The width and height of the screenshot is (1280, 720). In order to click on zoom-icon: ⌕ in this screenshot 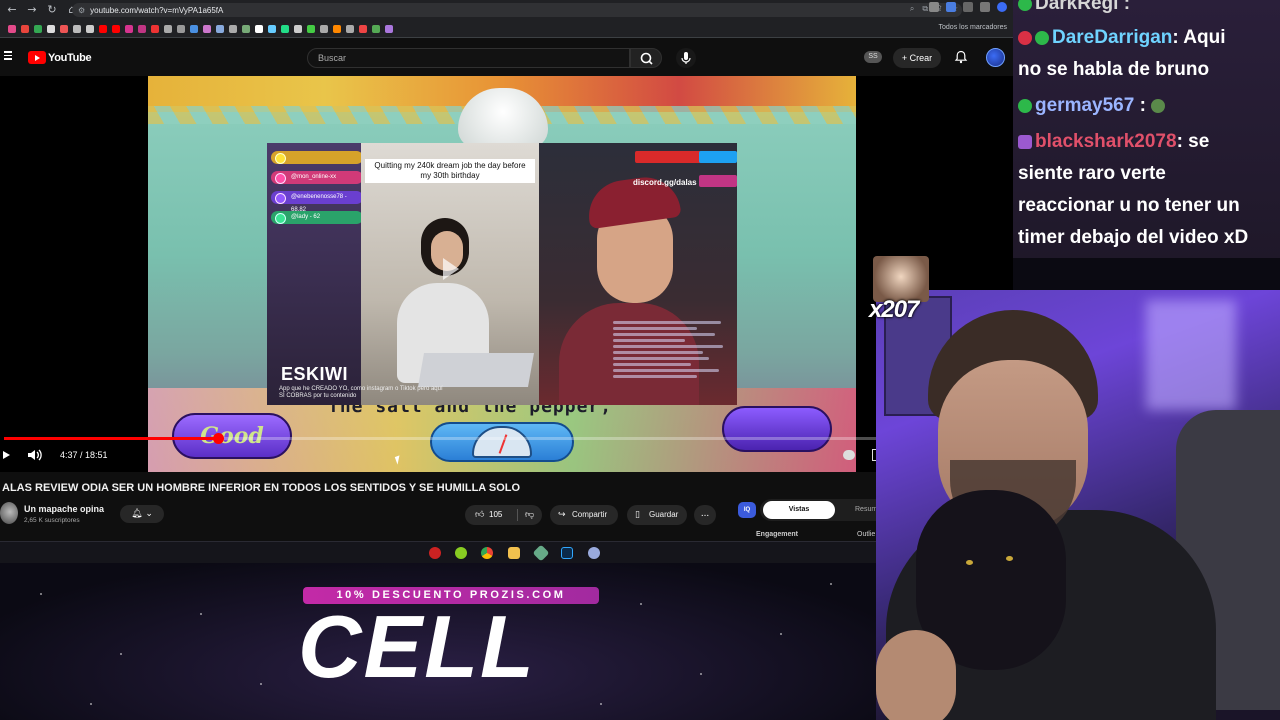, I will do `click(912, 9)`.